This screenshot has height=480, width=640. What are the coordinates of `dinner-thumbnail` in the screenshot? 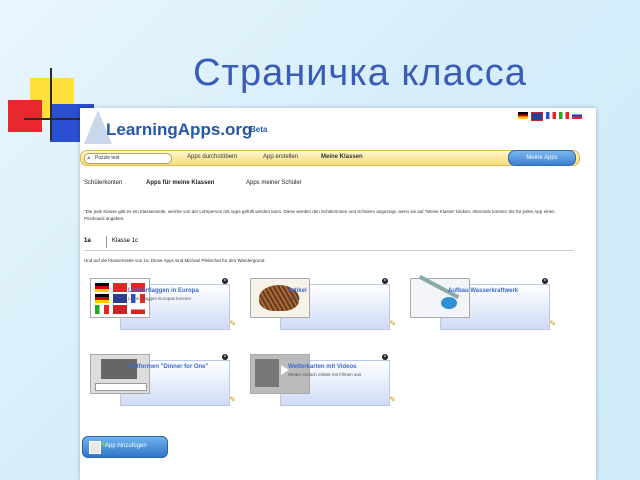 It's located at (120, 374).